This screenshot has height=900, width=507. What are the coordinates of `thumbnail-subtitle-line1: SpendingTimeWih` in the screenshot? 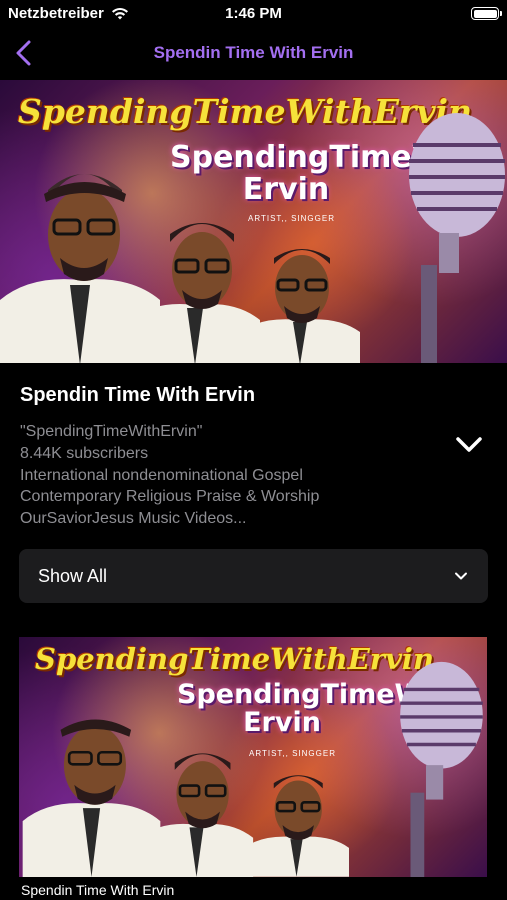 It's located at (315, 694).